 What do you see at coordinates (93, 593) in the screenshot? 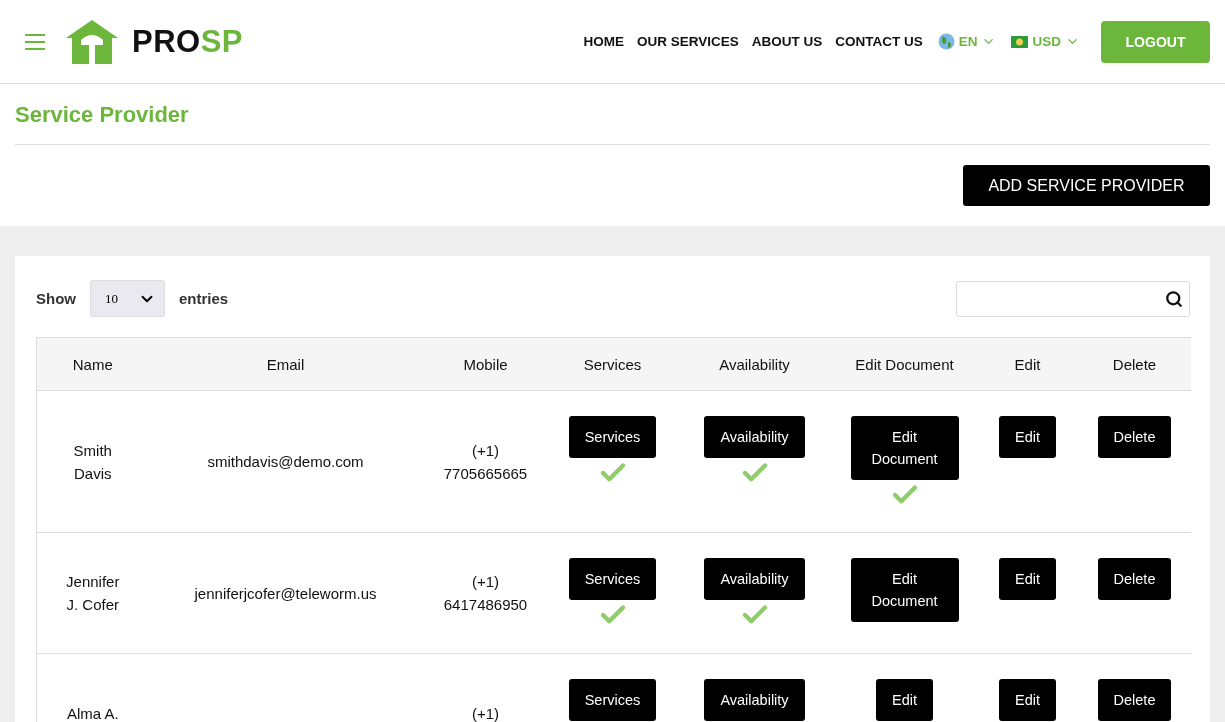
I see `name-cell: Jennifer J. Cofer` at bounding box center [93, 593].